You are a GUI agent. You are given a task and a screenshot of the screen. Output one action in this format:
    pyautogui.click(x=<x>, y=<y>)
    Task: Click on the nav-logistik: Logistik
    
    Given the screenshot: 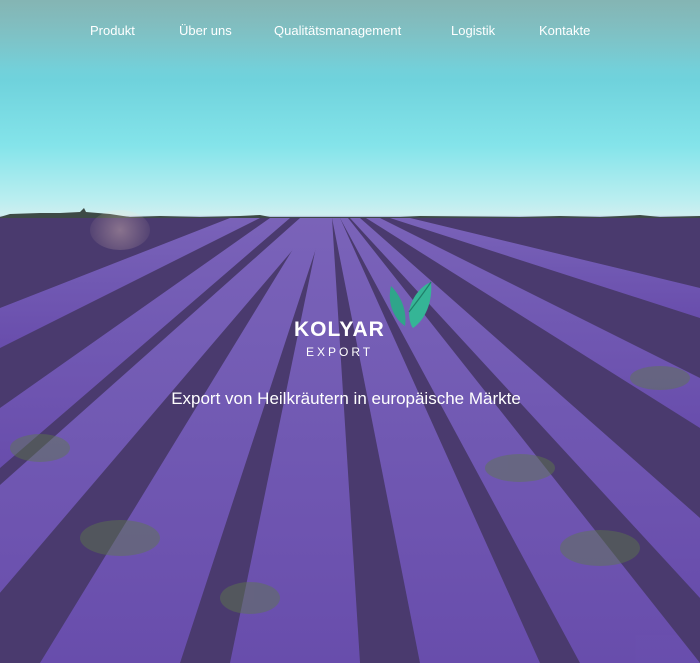 What is the action you would take?
    pyautogui.click(x=473, y=31)
    